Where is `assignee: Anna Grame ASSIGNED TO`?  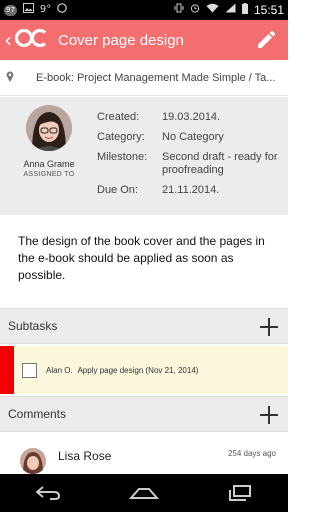
assignee: Anna Grame ASSIGNED TO is located at coordinates (49, 141).